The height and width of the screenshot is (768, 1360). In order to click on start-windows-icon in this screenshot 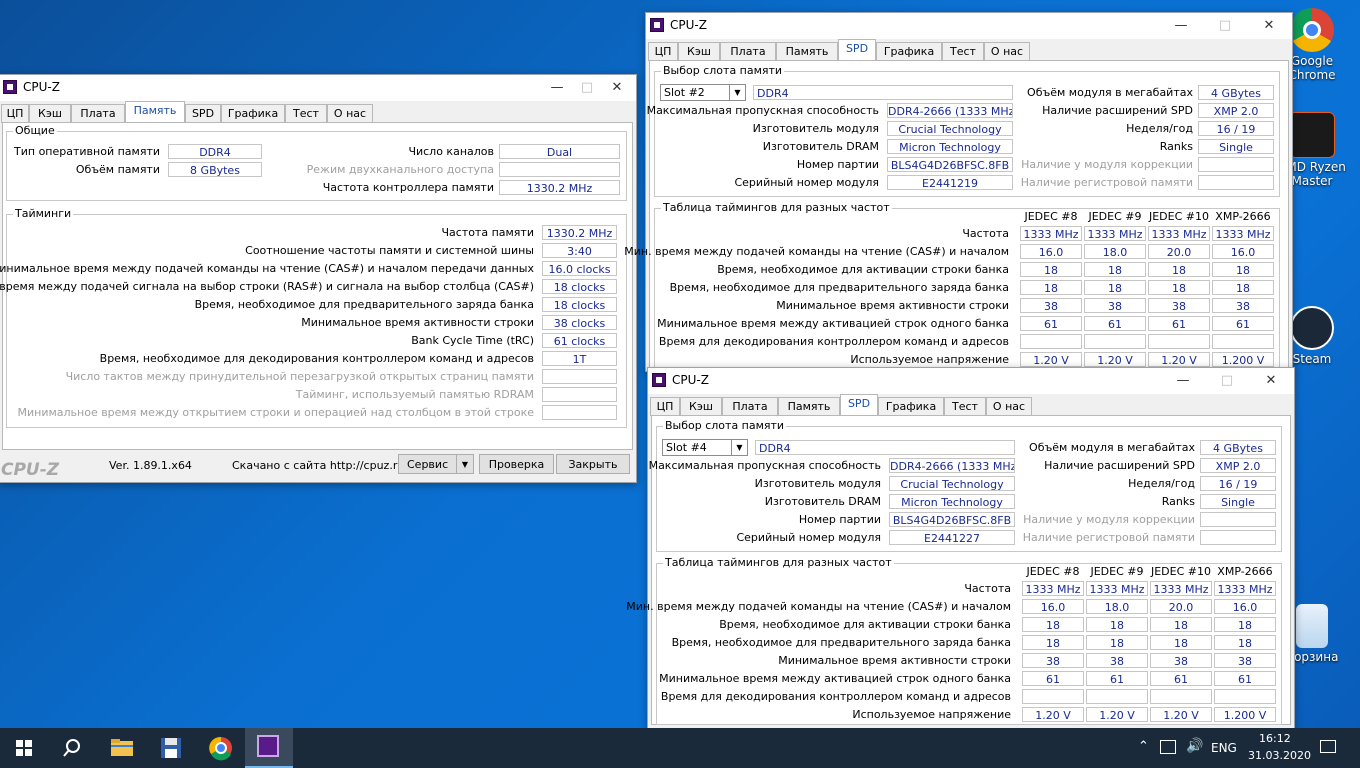, I will do `click(24, 748)`.